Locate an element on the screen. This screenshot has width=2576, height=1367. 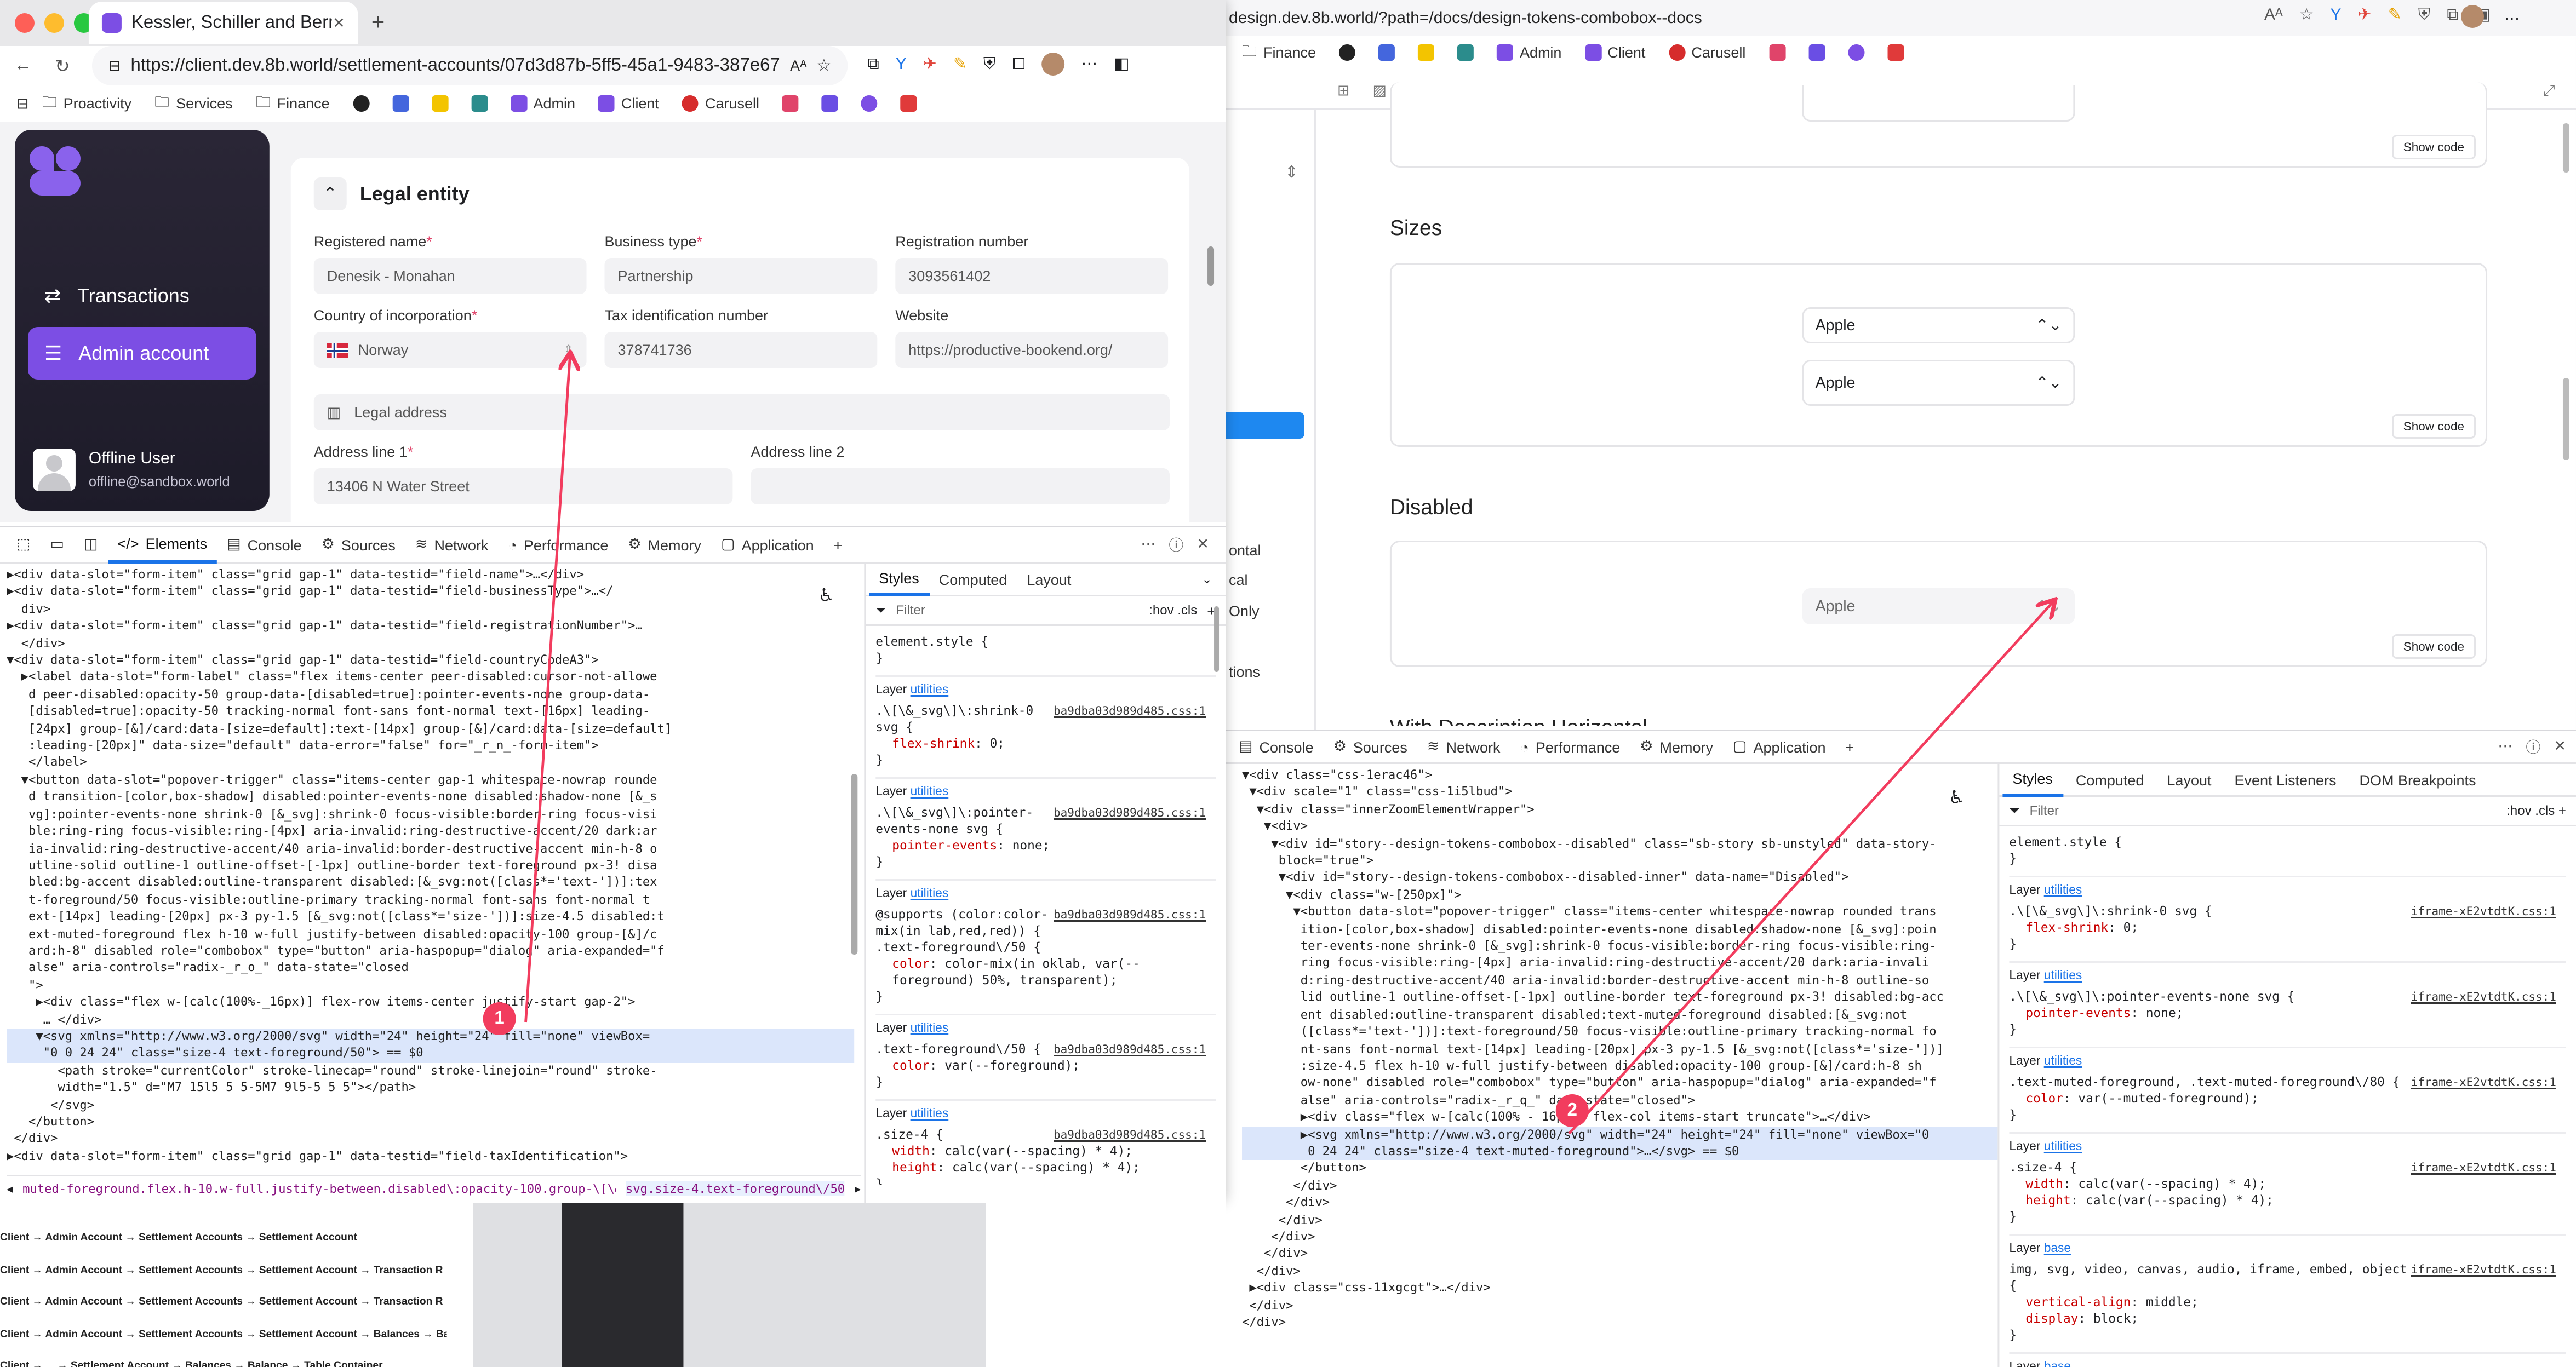
annotation-badge-1: 1 is located at coordinates (499, 1018).